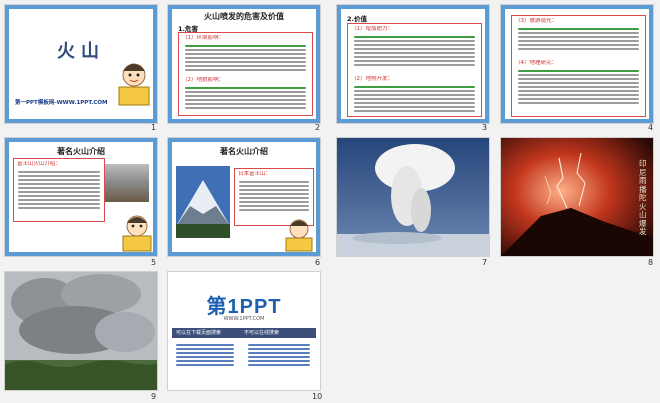  I want to click on slide-thumbnail-6: 著名火山介绍 日本富士山：, so click(244, 197).